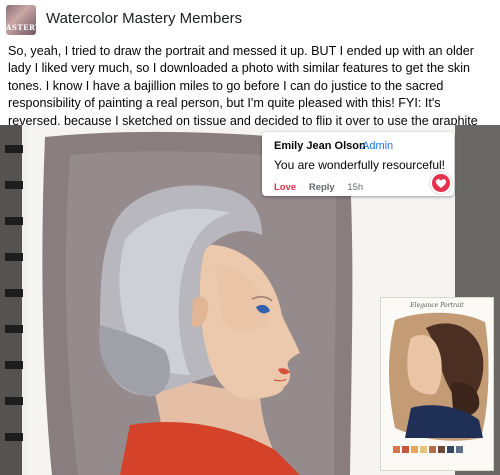  I want to click on comment-text: You are wonderfully resourceful!, so click(359, 165).